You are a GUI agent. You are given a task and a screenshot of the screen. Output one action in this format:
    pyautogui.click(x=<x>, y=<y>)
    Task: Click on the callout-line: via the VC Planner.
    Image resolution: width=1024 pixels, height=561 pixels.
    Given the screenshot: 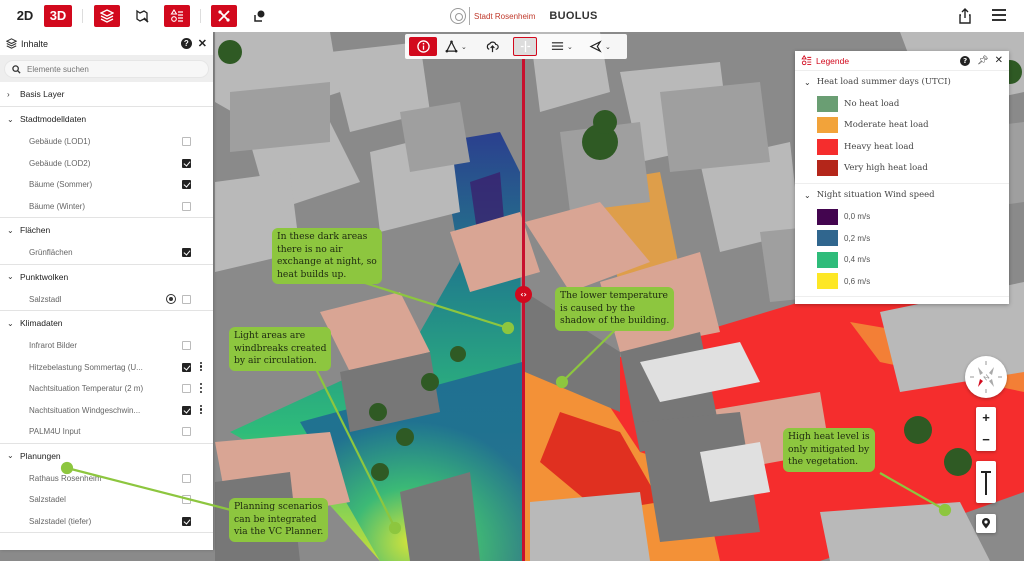 What is the action you would take?
    pyautogui.click(x=279, y=531)
    